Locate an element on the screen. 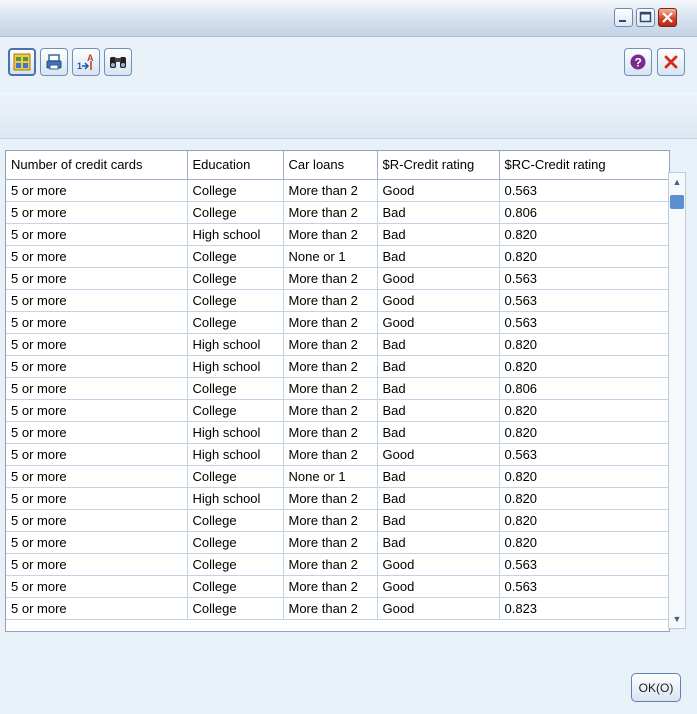 The image size is (697, 714). maximize-icon is located at coordinates (645, 17).